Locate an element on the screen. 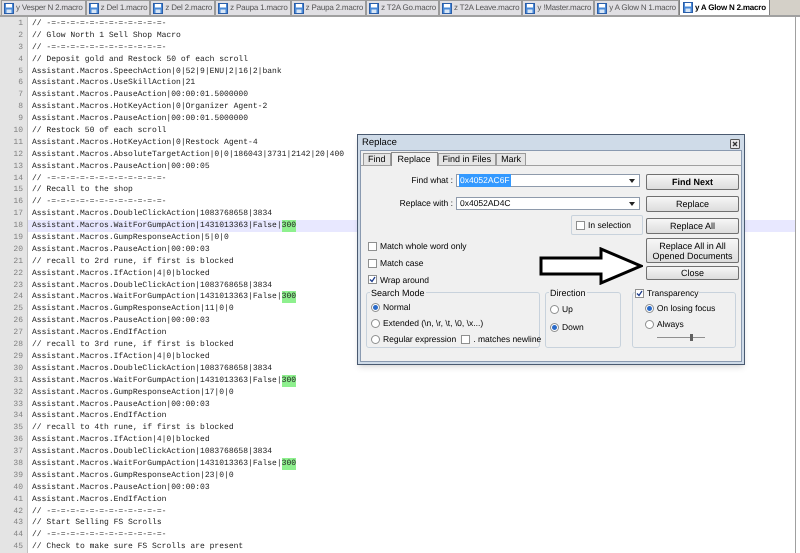 The image size is (800, 553). close-icon is located at coordinates (735, 143).